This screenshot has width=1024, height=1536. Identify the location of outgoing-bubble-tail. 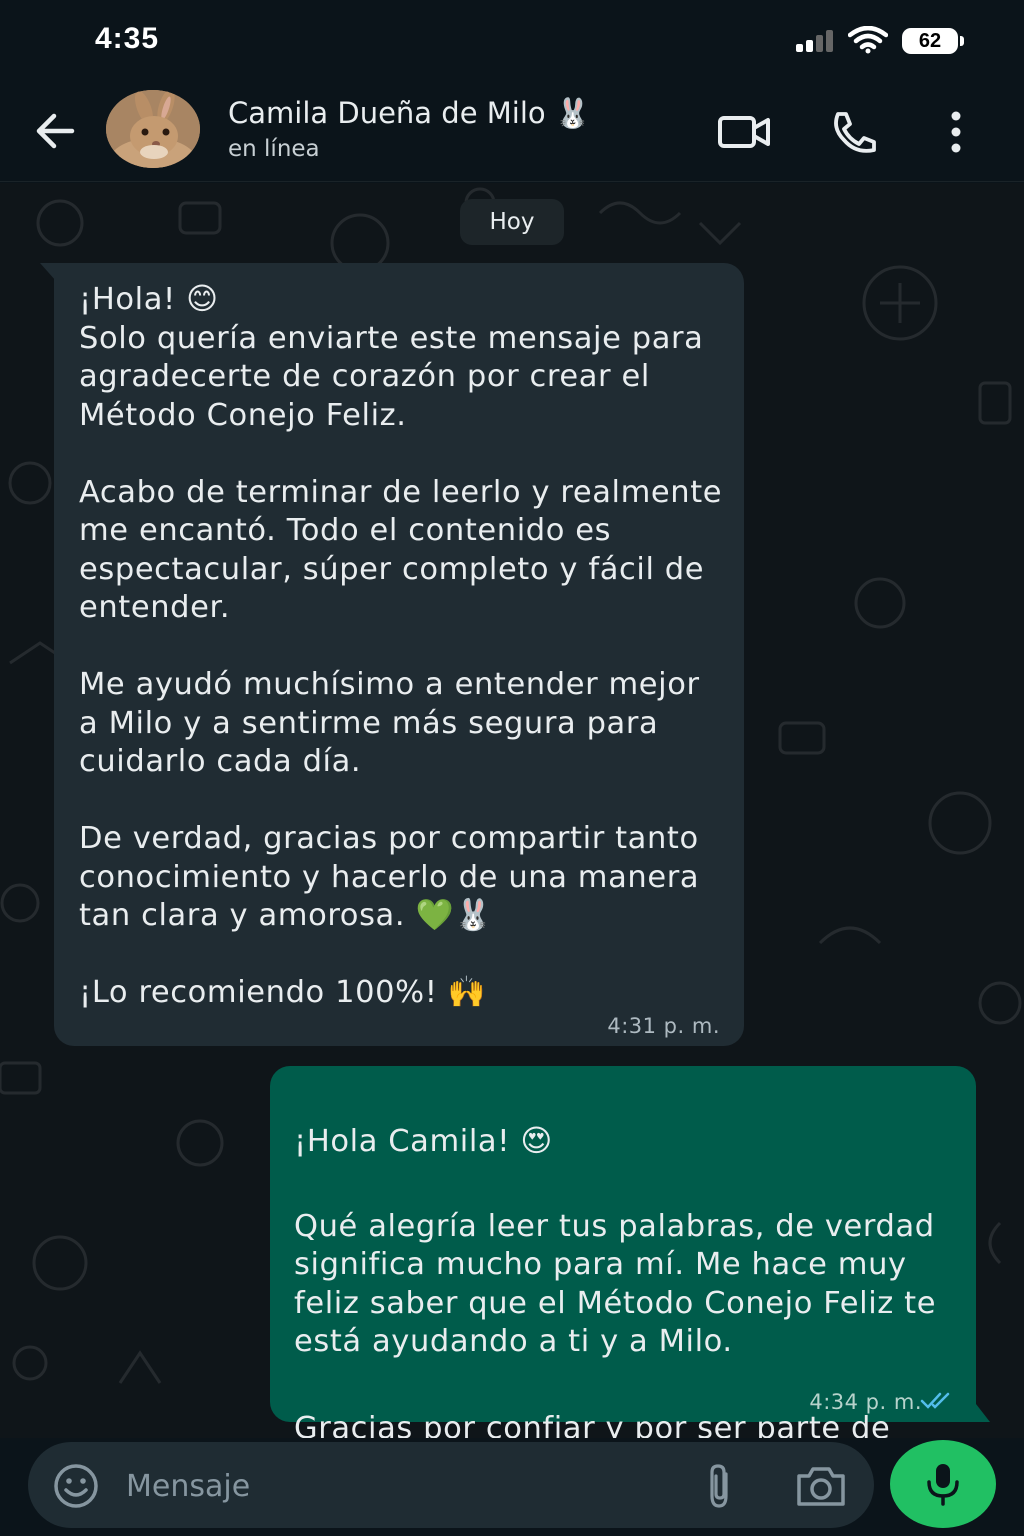
(983, 1413).